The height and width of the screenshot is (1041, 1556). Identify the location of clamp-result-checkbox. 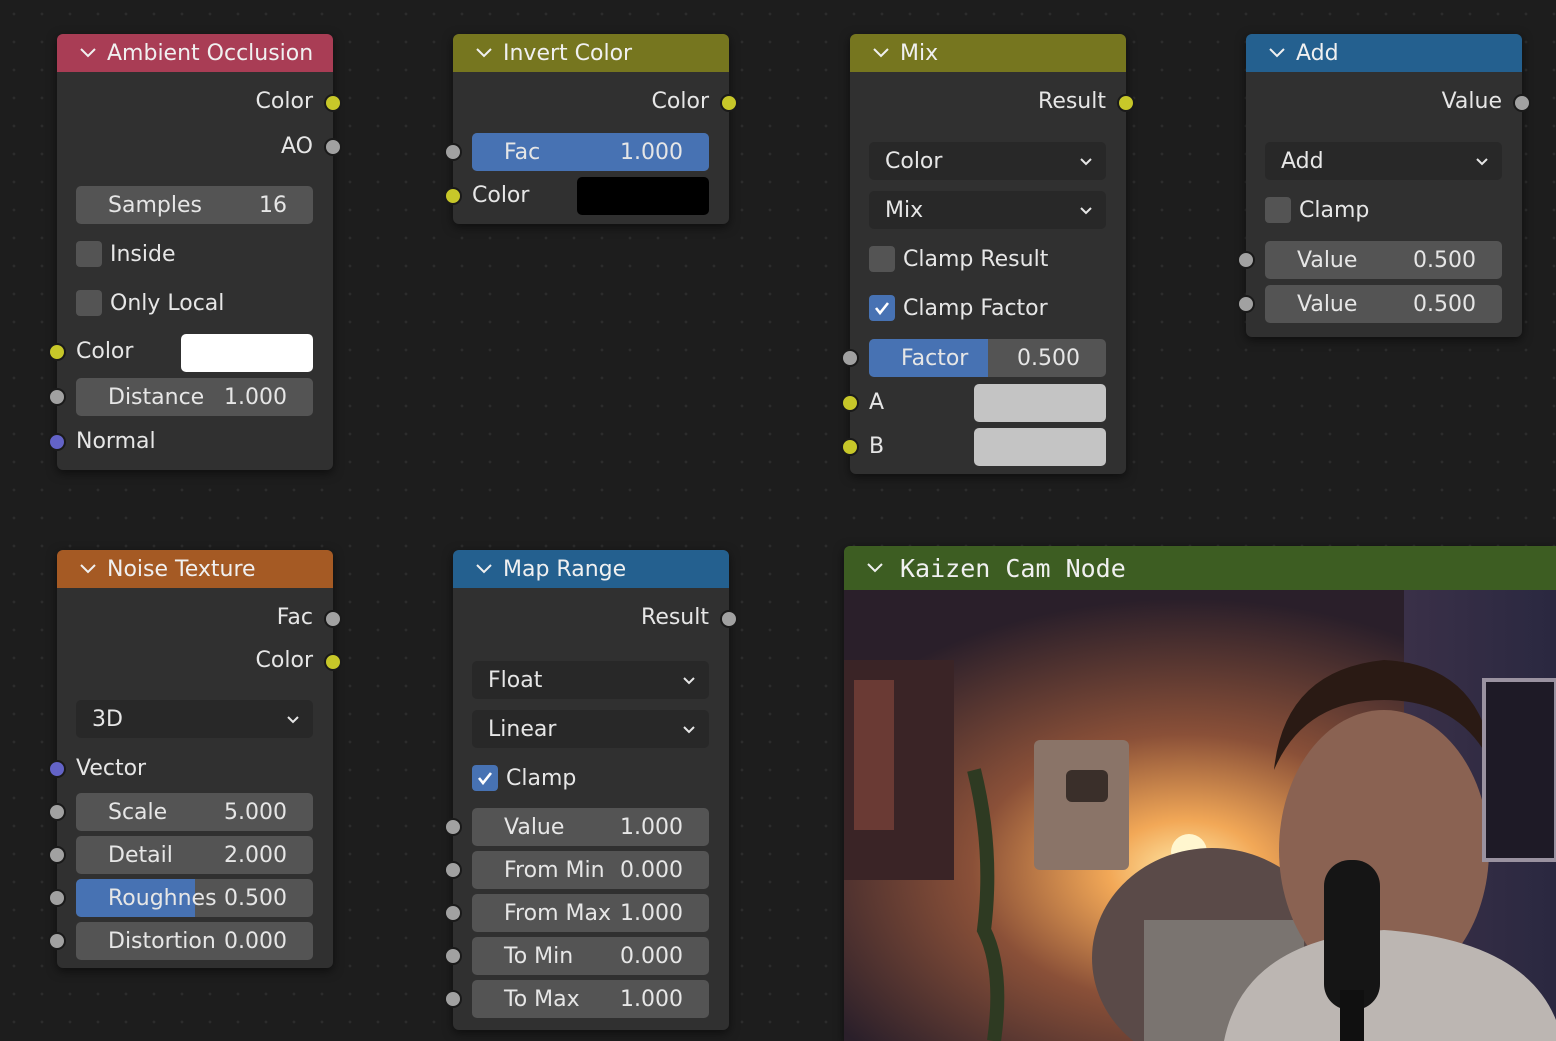
(882, 259).